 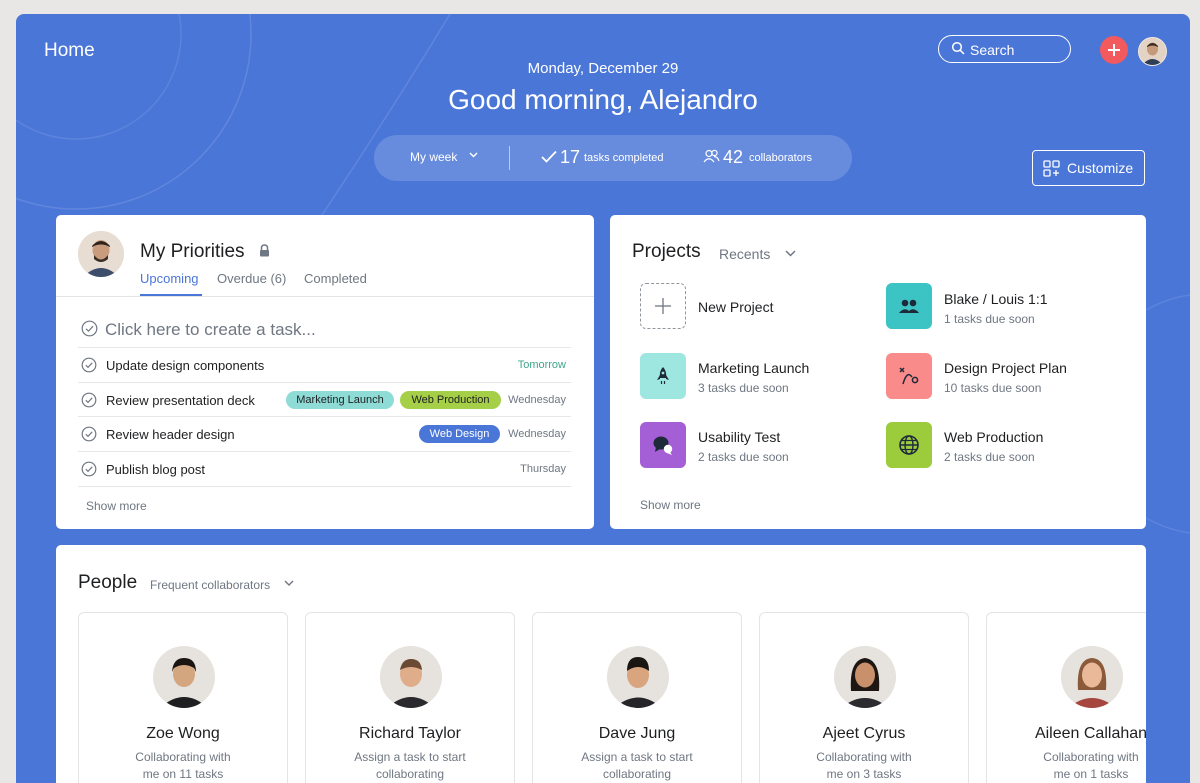 What do you see at coordinates (459, 434) in the screenshot?
I see `tag-web-design: Web Design` at bounding box center [459, 434].